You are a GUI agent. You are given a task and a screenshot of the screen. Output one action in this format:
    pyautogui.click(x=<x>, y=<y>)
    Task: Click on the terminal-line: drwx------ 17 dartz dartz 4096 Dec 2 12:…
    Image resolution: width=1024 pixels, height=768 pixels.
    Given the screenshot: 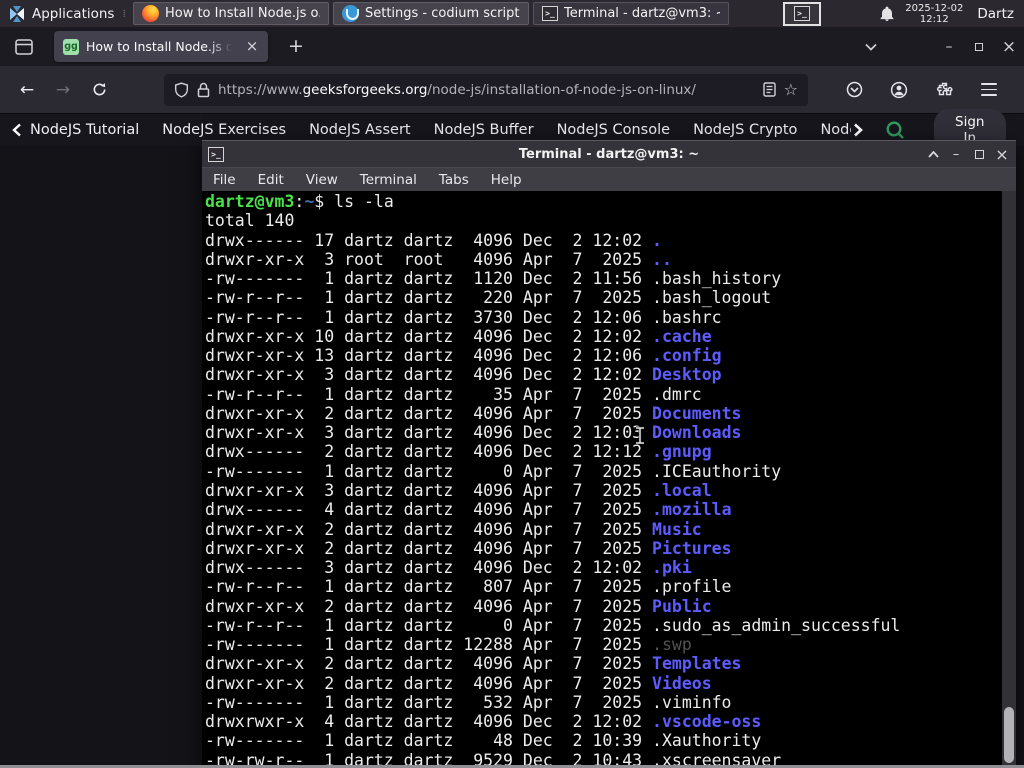 What is the action you would take?
    pyautogui.click(x=433, y=240)
    